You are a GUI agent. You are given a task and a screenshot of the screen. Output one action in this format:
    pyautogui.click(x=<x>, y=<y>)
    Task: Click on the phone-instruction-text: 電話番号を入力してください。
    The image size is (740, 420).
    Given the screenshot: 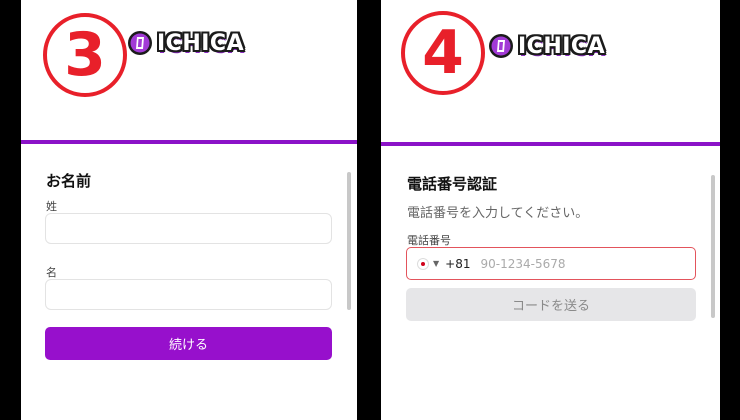 What is the action you would take?
    pyautogui.click(x=498, y=213)
    